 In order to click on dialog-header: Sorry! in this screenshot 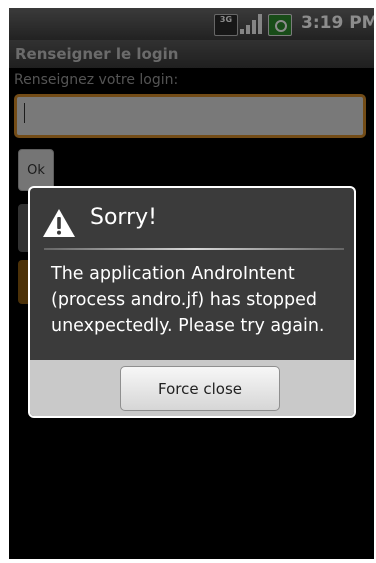, I will do `click(192, 218)`.